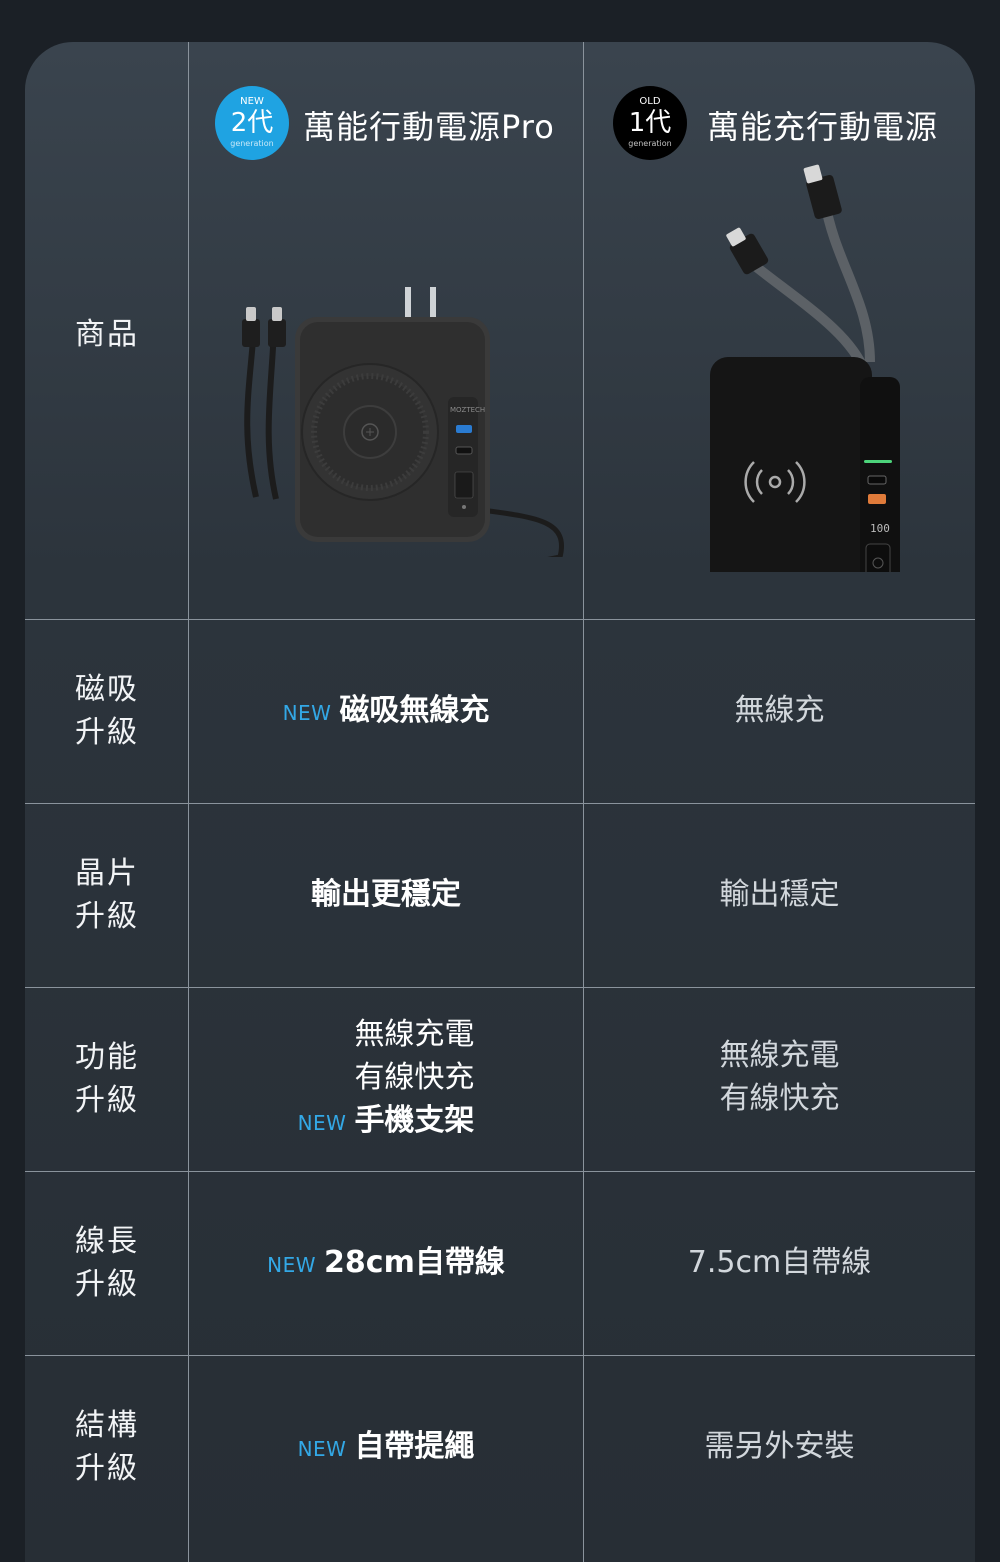  I want to click on new-magnetic-value: 磁吸無線充, so click(414, 710).